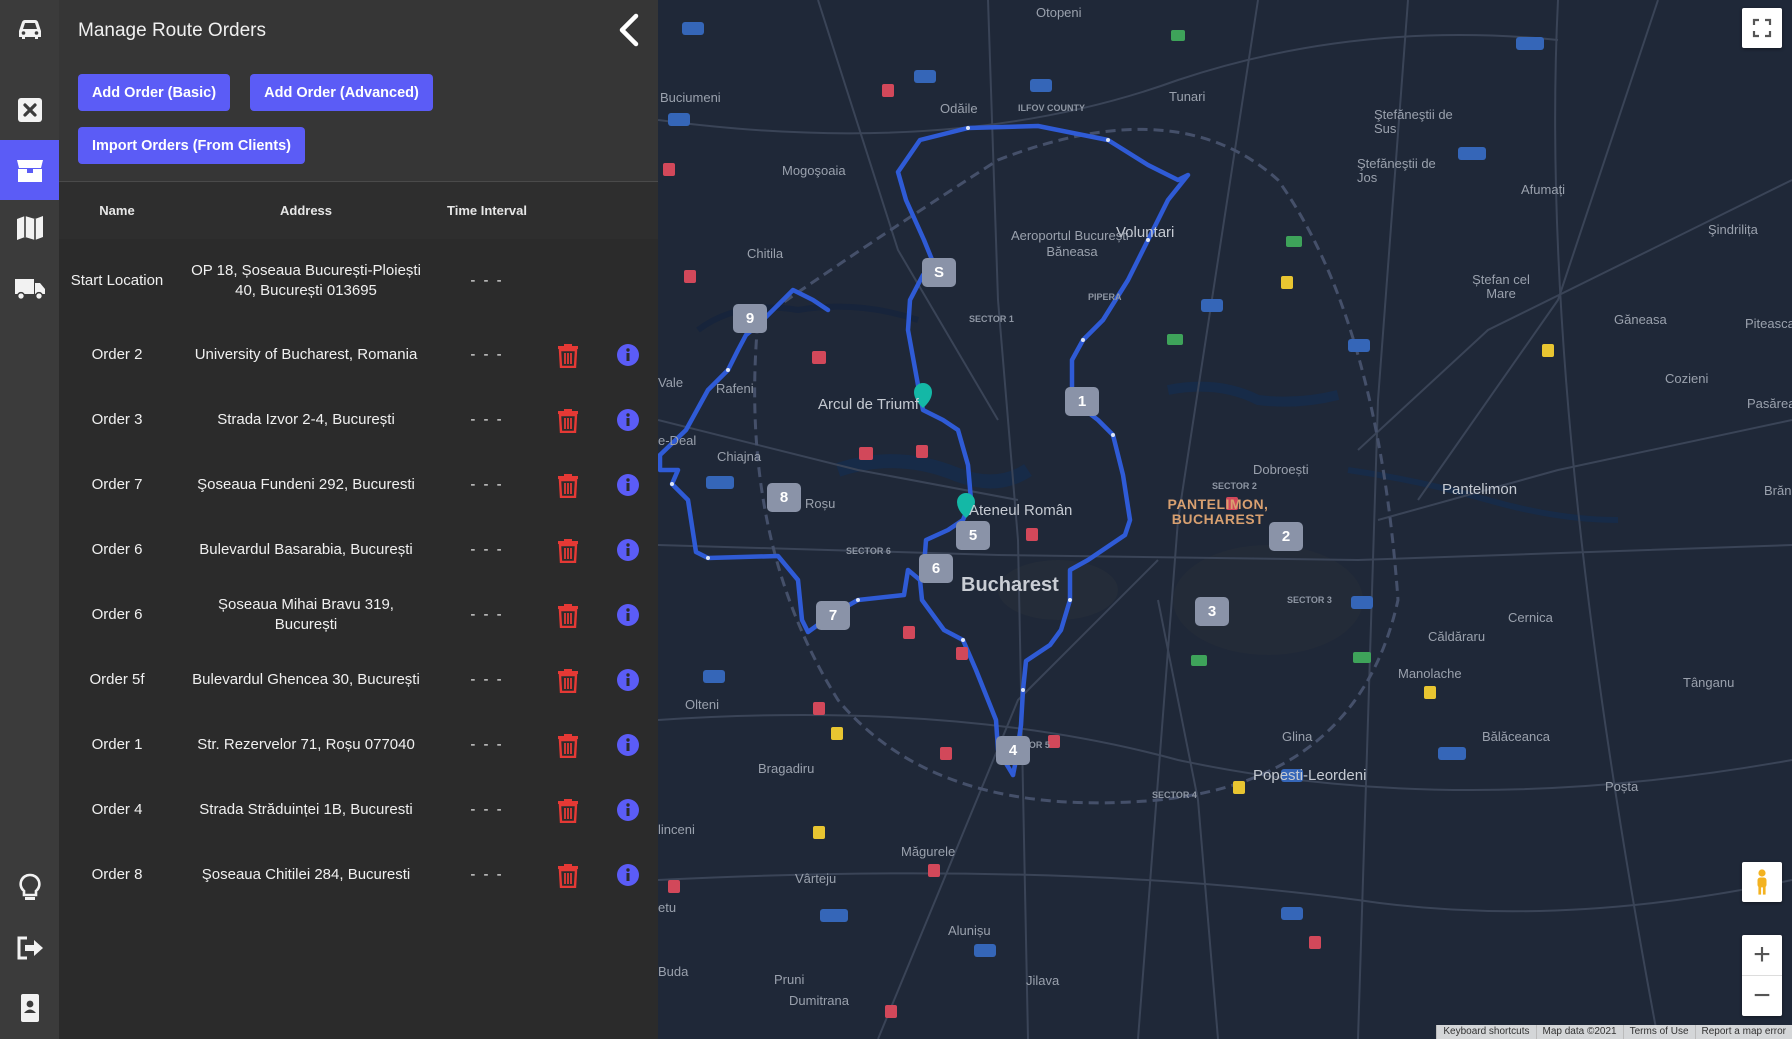 The width and height of the screenshot is (1792, 1039). Describe the element at coordinates (154, 92) in the screenshot. I see `add-order-basic-button: Add Order (Basic)` at that location.